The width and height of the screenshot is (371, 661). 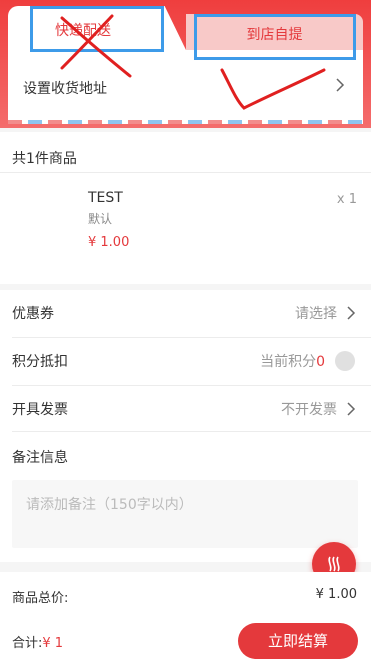 What do you see at coordinates (105, 198) in the screenshot?
I see `product-name: TEST` at bounding box center [105, 198].